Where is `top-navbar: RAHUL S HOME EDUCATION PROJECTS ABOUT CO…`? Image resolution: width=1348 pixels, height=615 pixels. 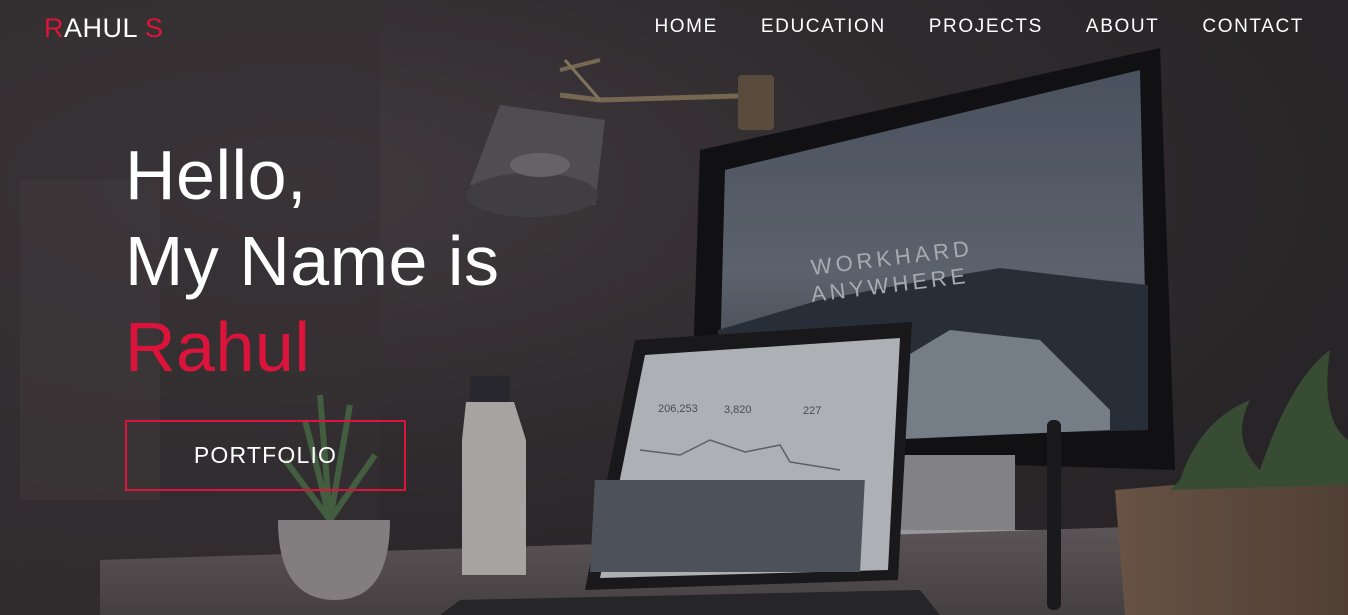 top-navbar: RAHUL S HOME EDUCATION PROJECTS ABOUT CO… is located at coordinates (674, 28).